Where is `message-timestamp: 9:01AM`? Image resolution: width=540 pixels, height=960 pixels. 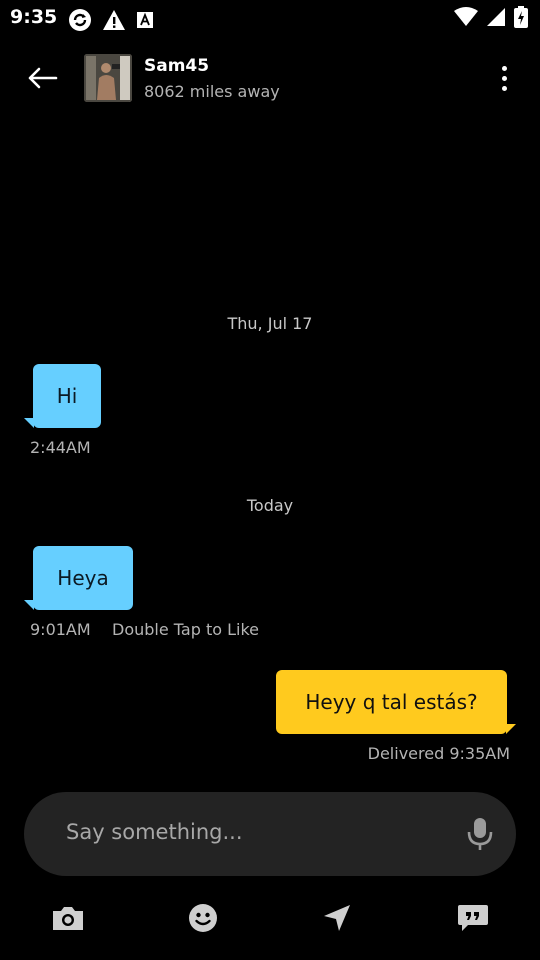
message-timestamp: 9:01AM is located at coordinates (60, 629).